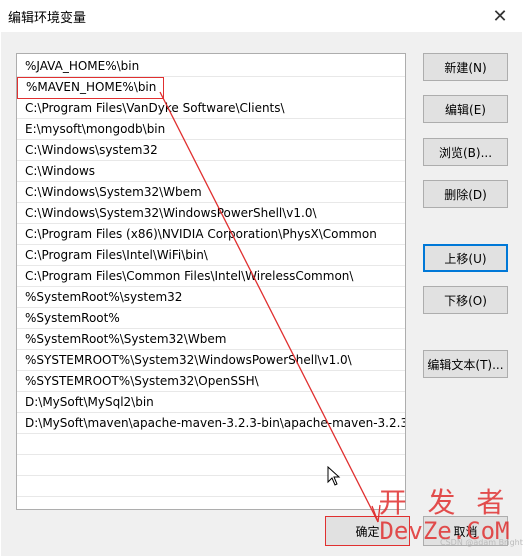 The image size is (523, 556). What do you see at coordinates (211, 171) in the screenshot?
I see `list-item: C:\Windows` at bounding box center [211, 171].